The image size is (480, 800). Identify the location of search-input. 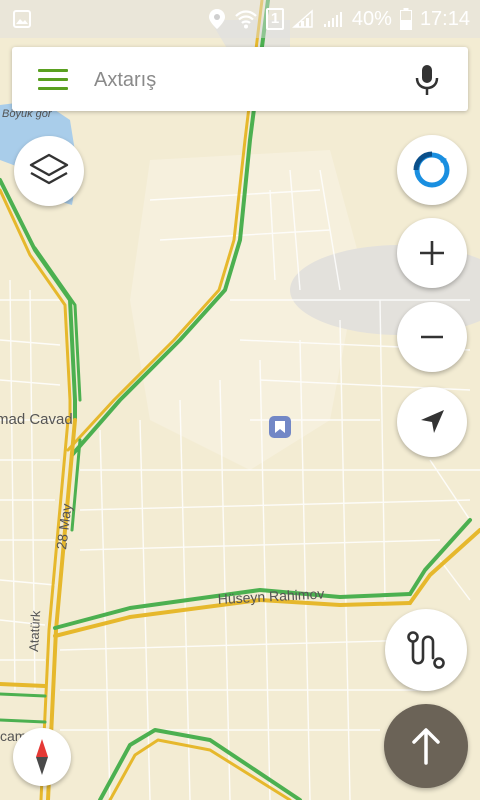
(244, 80).